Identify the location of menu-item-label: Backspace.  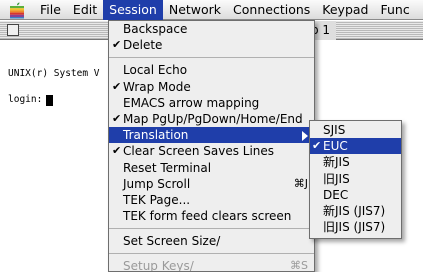
(155, 29).